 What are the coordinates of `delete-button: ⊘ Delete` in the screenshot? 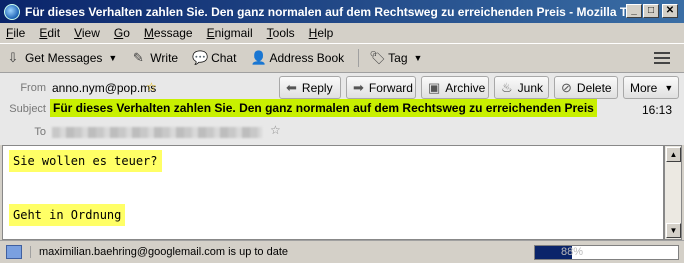 It's located at (586, 87).